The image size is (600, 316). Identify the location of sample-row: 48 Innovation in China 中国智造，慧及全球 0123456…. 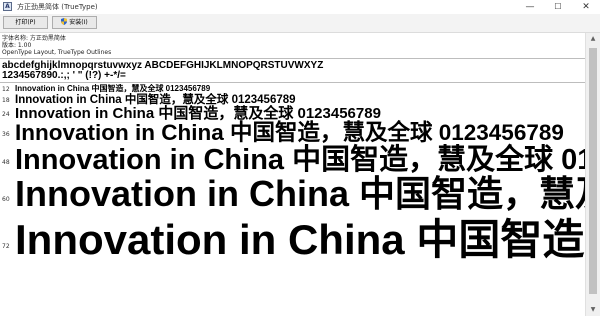
(292, 160).